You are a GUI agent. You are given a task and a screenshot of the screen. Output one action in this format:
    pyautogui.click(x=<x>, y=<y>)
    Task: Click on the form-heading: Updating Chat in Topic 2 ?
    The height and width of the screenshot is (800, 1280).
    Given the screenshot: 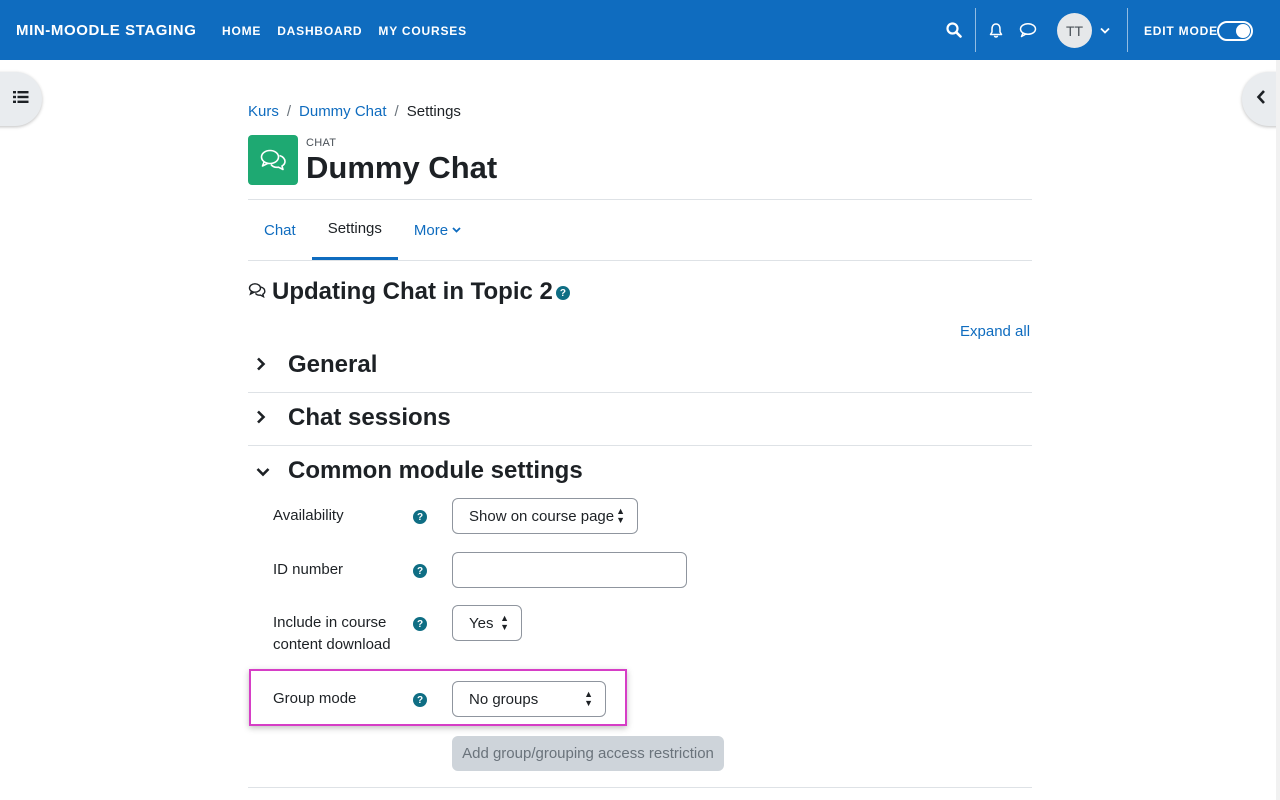 What is the action you would take?
    pyautogui.click(x=409, y=292)
    